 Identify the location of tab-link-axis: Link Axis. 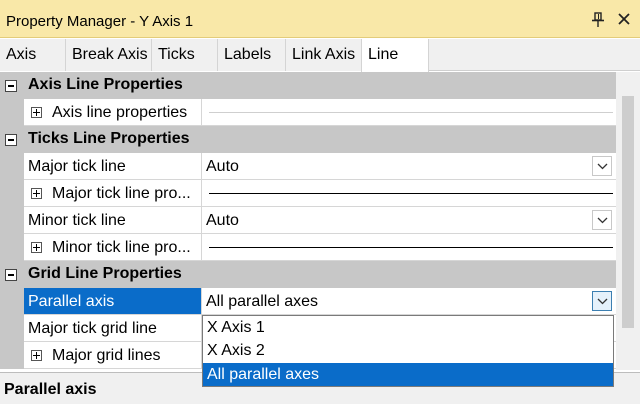
(324, 55).